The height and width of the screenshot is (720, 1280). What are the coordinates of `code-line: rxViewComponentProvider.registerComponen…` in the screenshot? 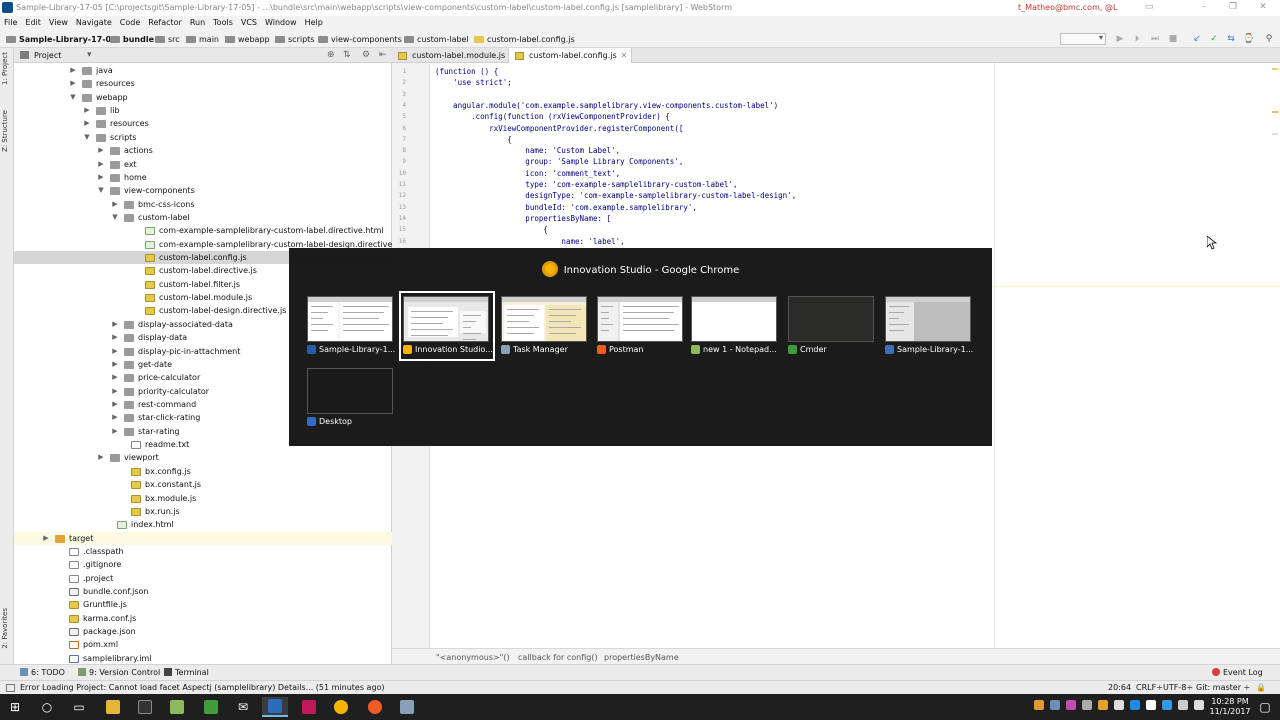 It's located at (559, 128).